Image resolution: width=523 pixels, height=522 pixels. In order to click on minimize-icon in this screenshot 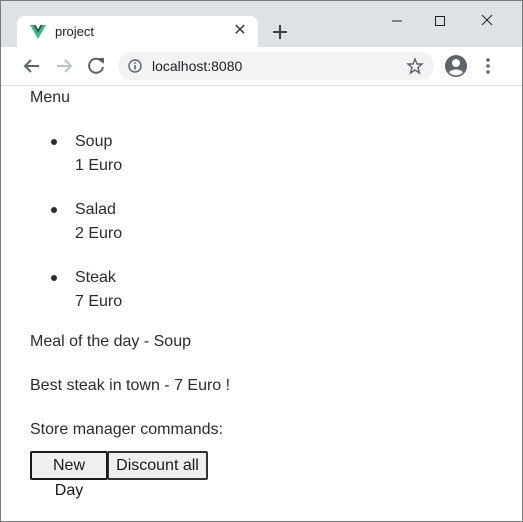, I will do `click(397, 19)`.